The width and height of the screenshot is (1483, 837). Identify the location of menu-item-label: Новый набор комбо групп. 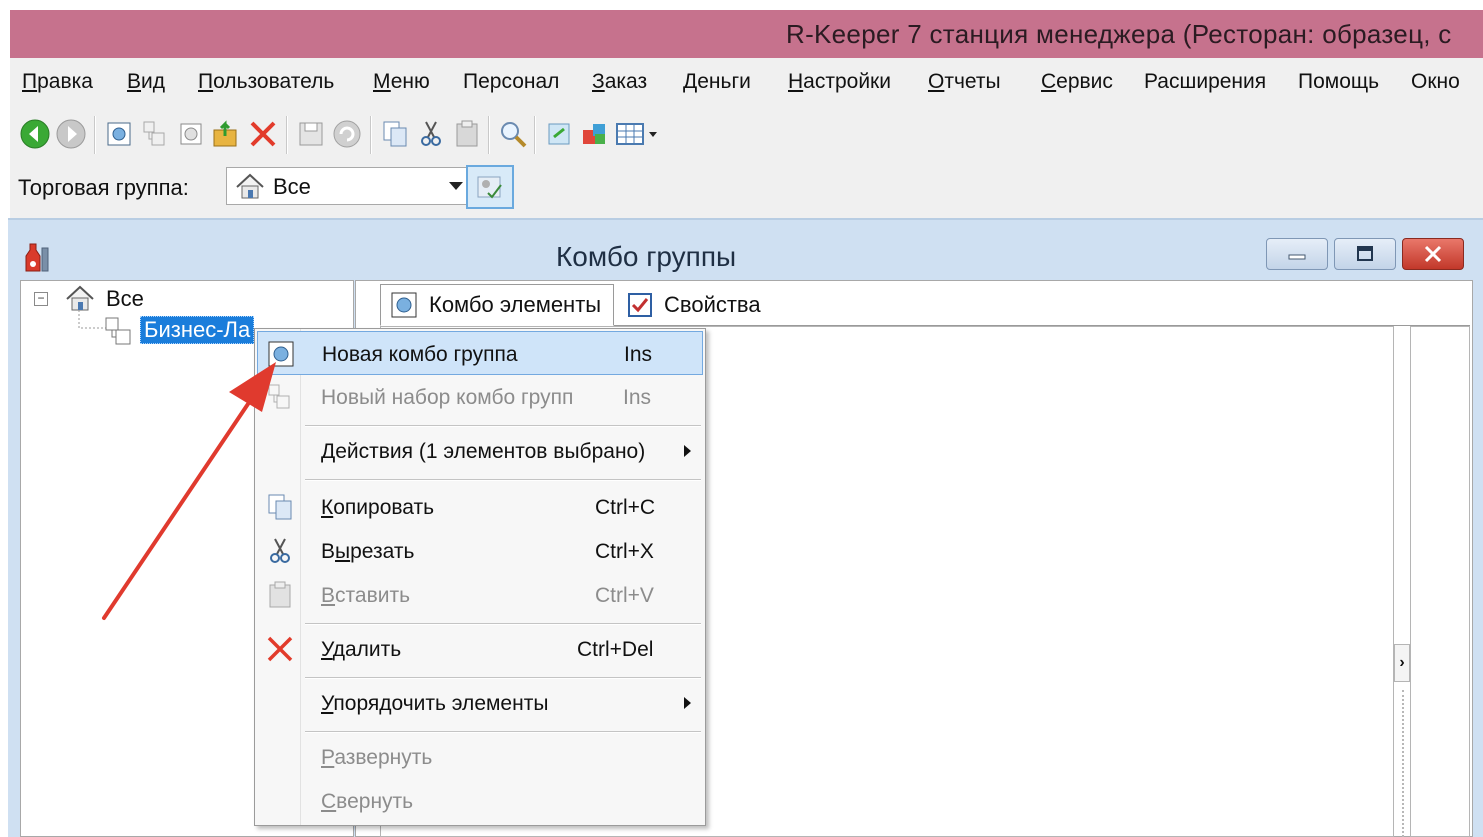
(447, 397).